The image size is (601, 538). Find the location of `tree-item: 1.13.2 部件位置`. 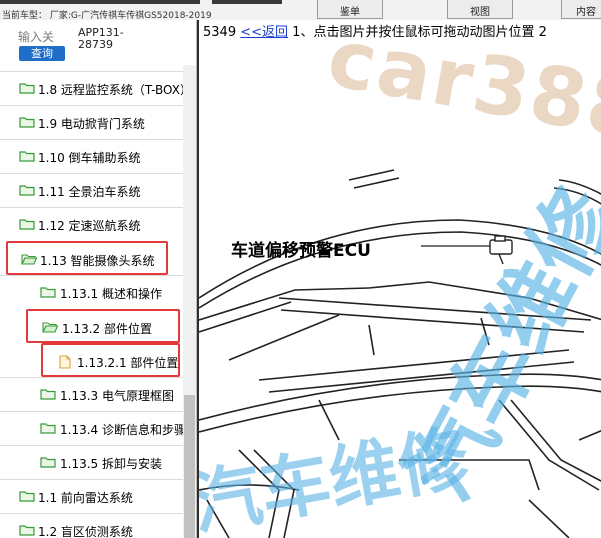

tree-item: 1.13.2 部件位置 is located at coordinates (103, 326).